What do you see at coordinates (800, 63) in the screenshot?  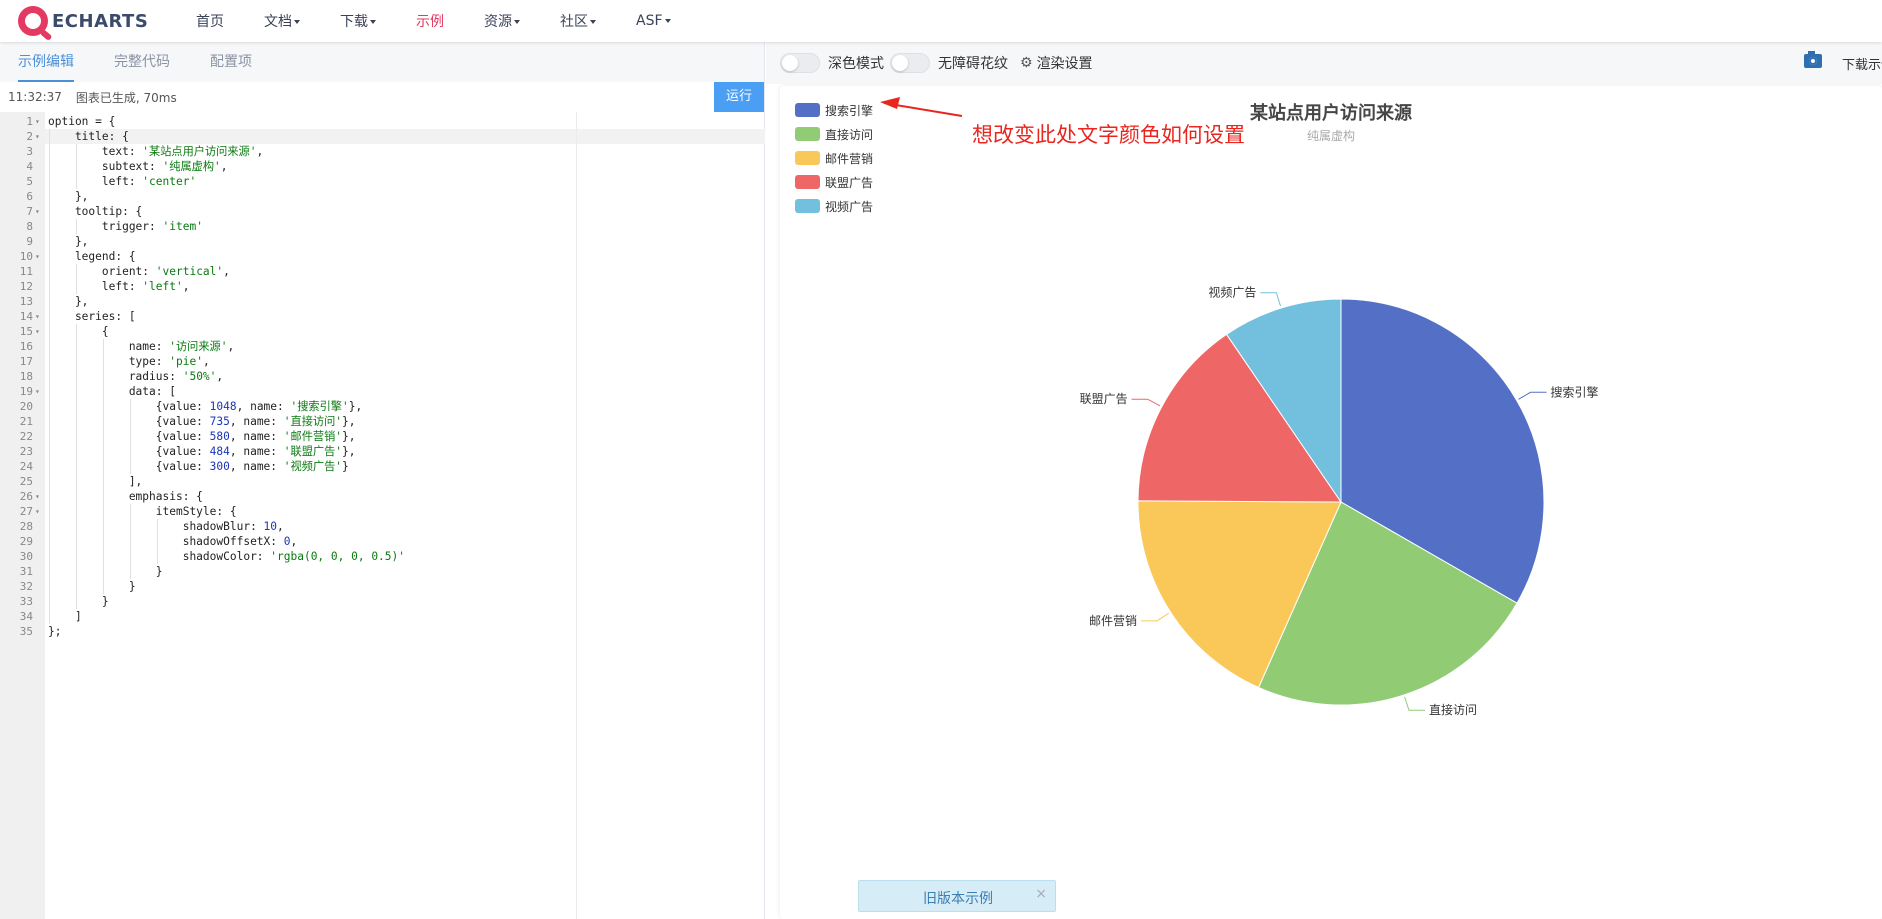 I see `dark-mode-toggle` at bounding box center [800, 63].